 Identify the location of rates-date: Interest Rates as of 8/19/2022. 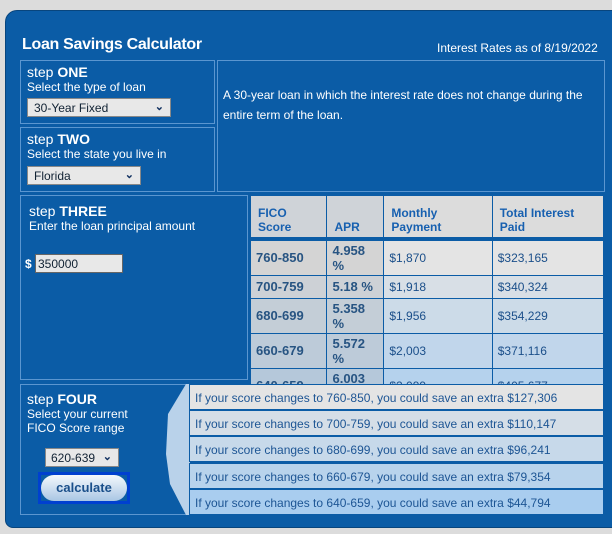
(517, 48).